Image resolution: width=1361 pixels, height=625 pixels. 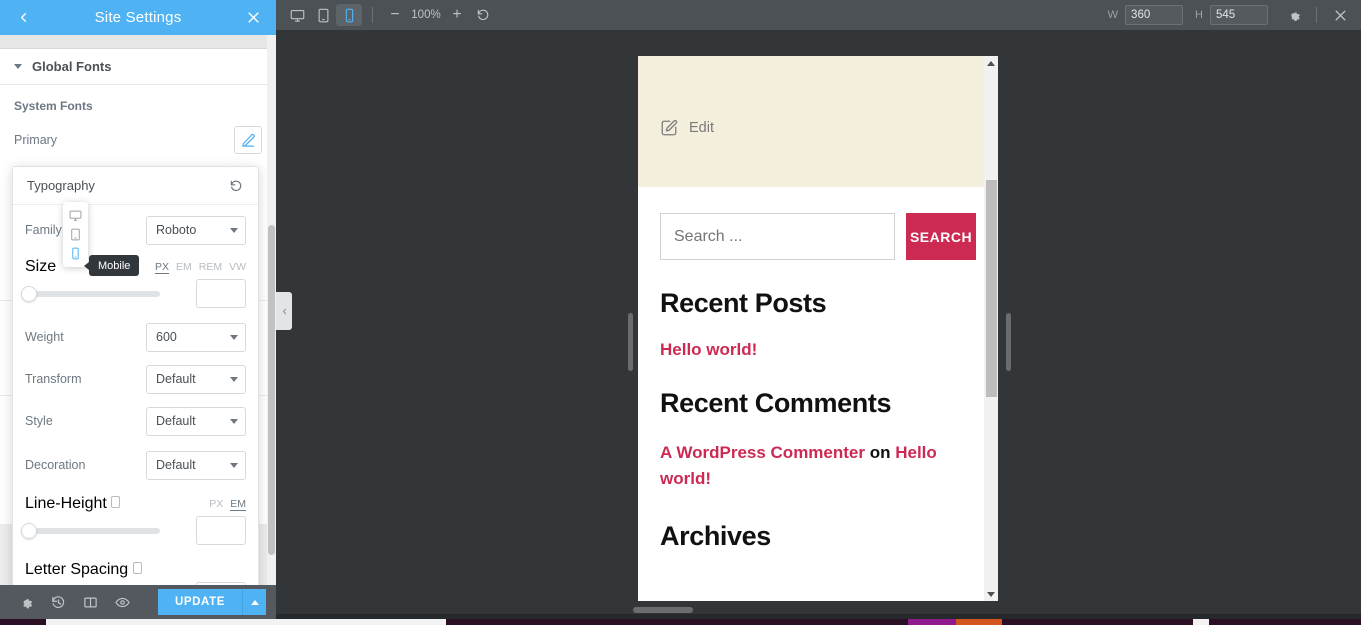 What do you see at coordinates (75, 216) in the screenshot?
I see `desktop-icon` at bounding box center [75, 216].